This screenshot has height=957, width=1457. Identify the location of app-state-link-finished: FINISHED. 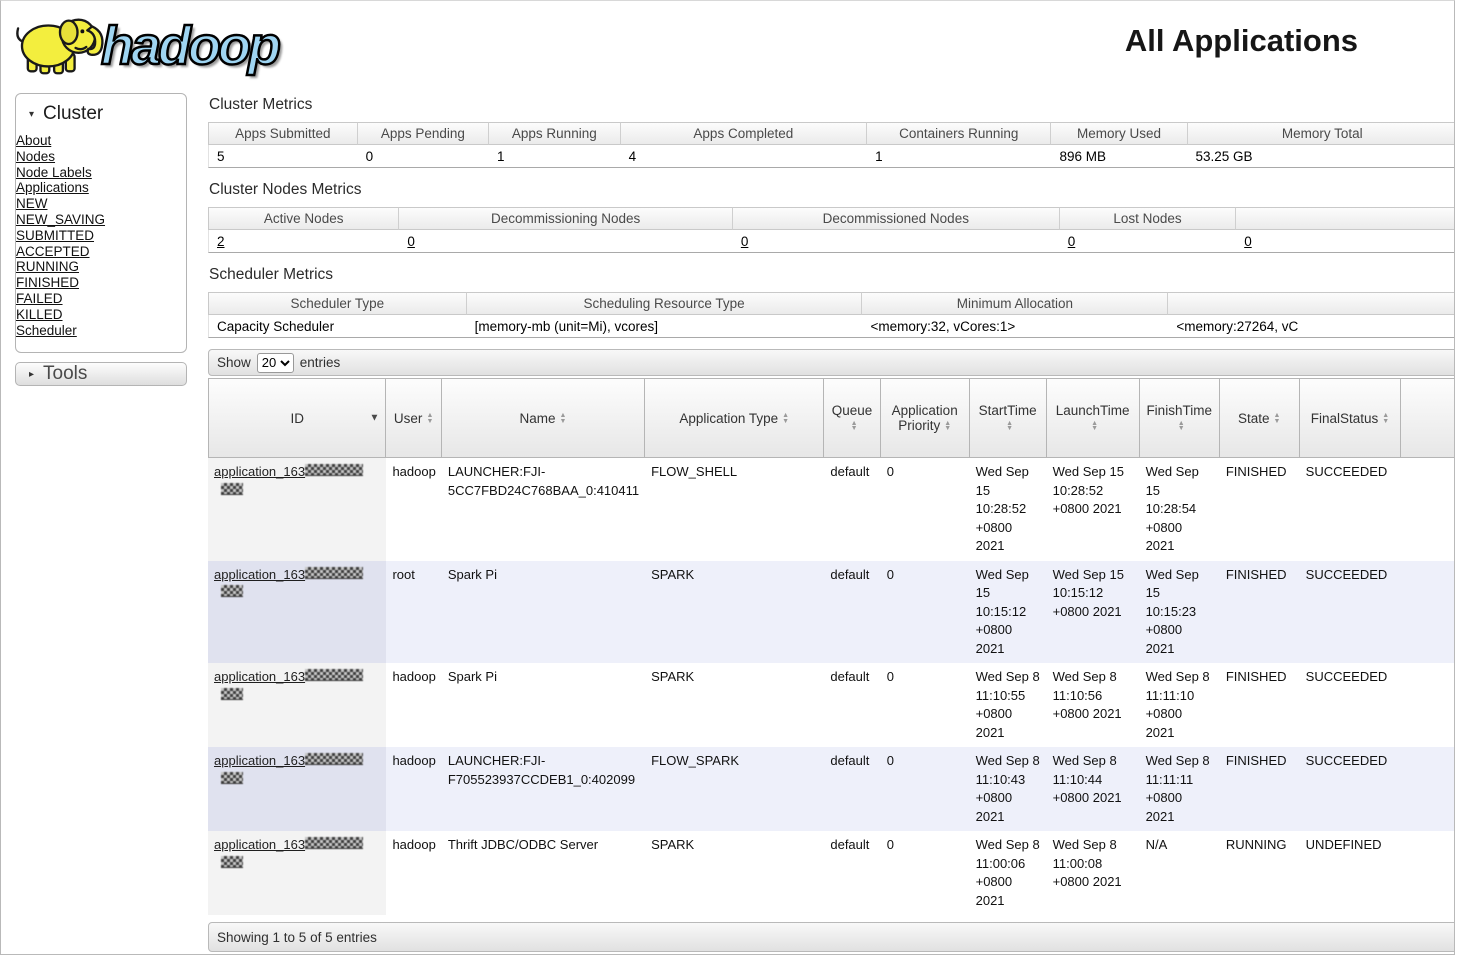
(101, 283).